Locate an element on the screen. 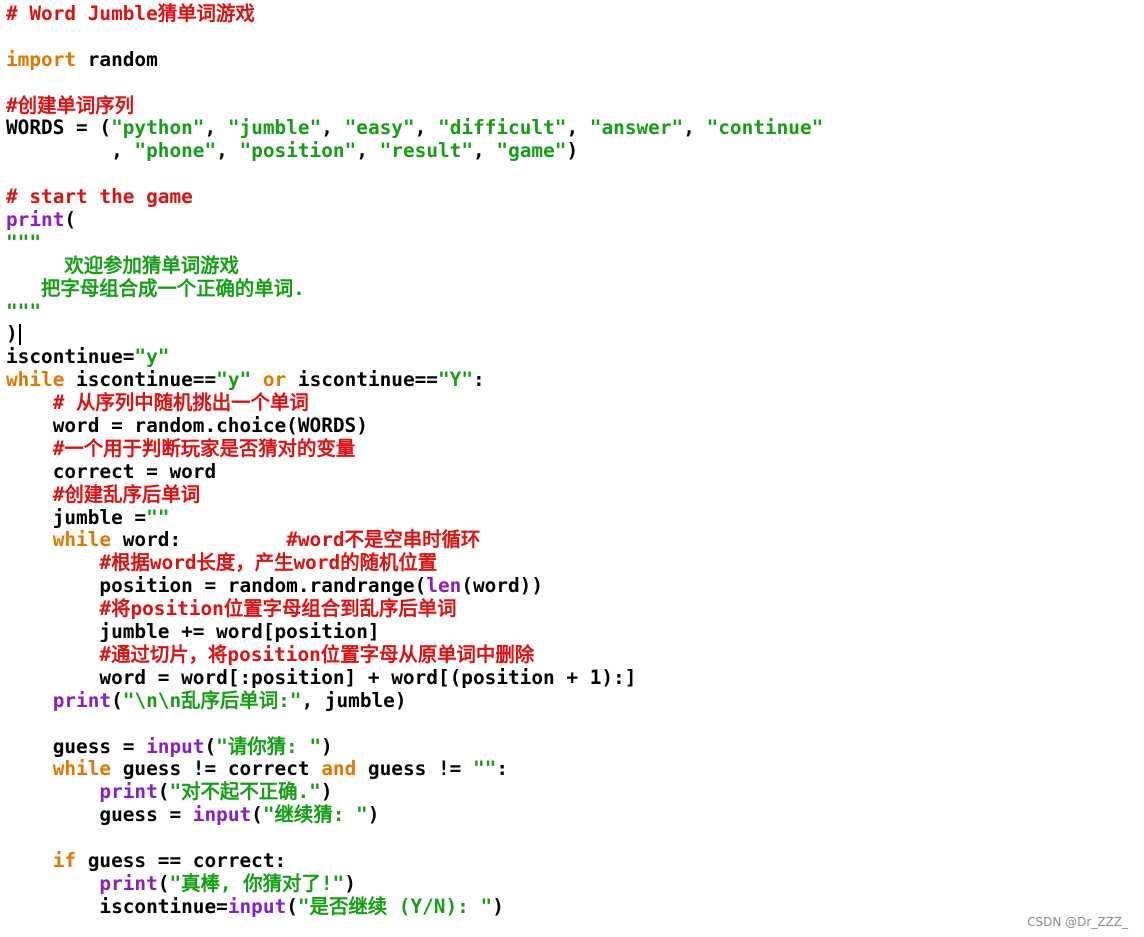 The width and height of the screenshot is (1144, 937). code-token-builtin: len is located at coordinates (444, 586).